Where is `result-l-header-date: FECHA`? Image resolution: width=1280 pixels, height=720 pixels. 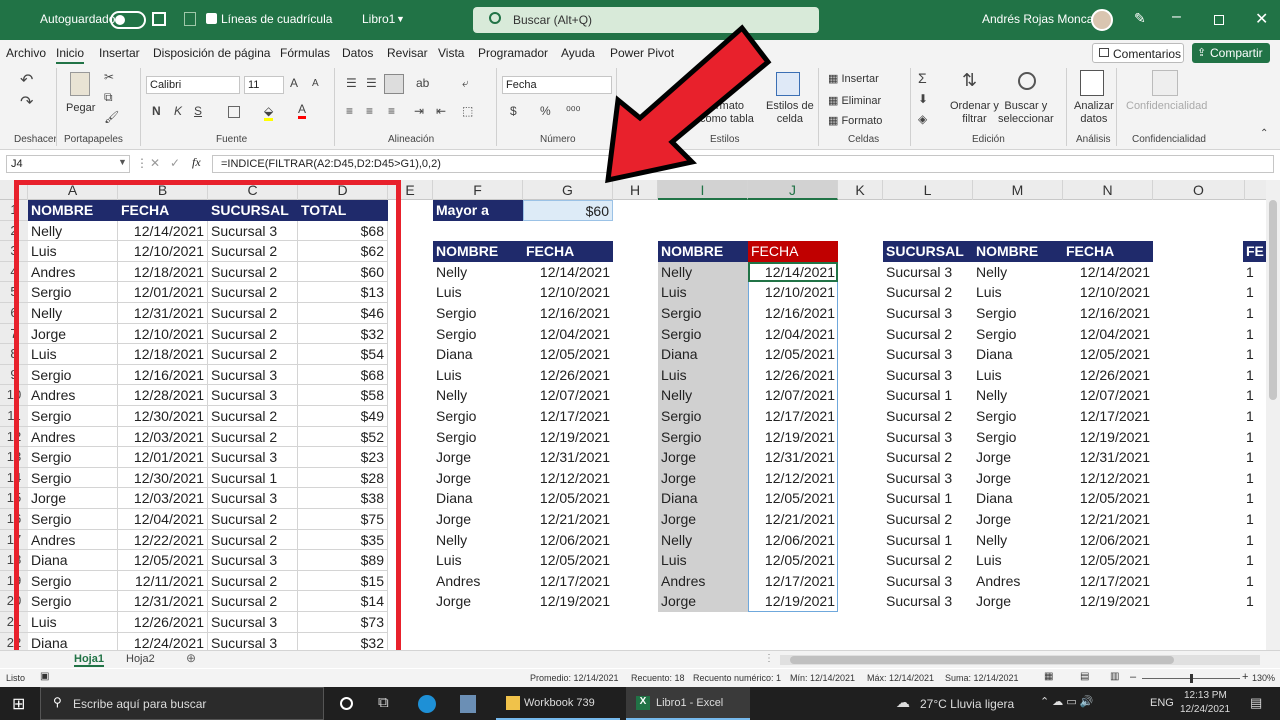 result-l-header-date: FECHA is located at coordinates (1108, 251).